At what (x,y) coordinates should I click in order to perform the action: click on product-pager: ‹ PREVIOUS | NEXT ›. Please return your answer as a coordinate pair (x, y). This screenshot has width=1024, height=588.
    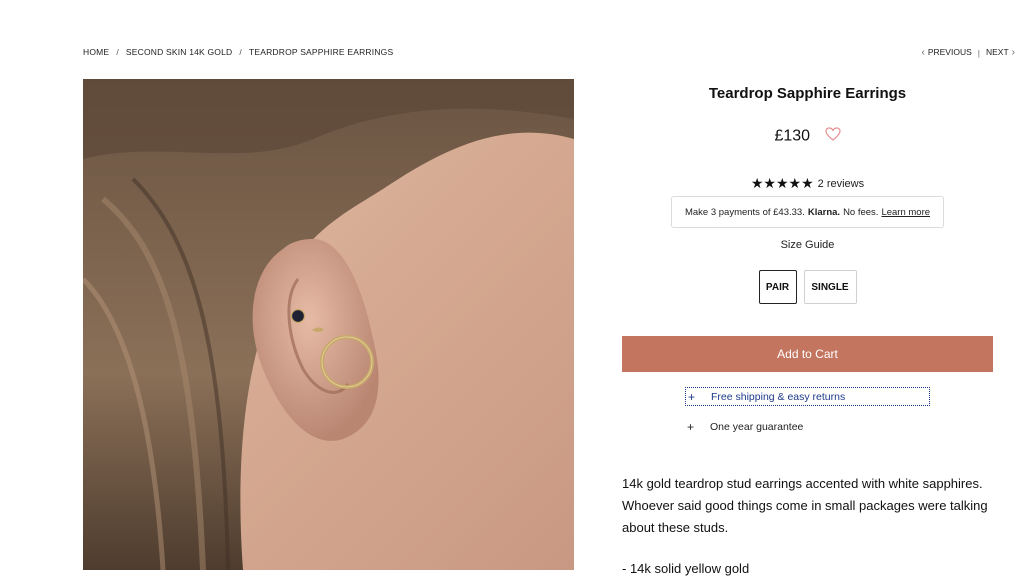
    Looking at the image, I should click on (968, 52).